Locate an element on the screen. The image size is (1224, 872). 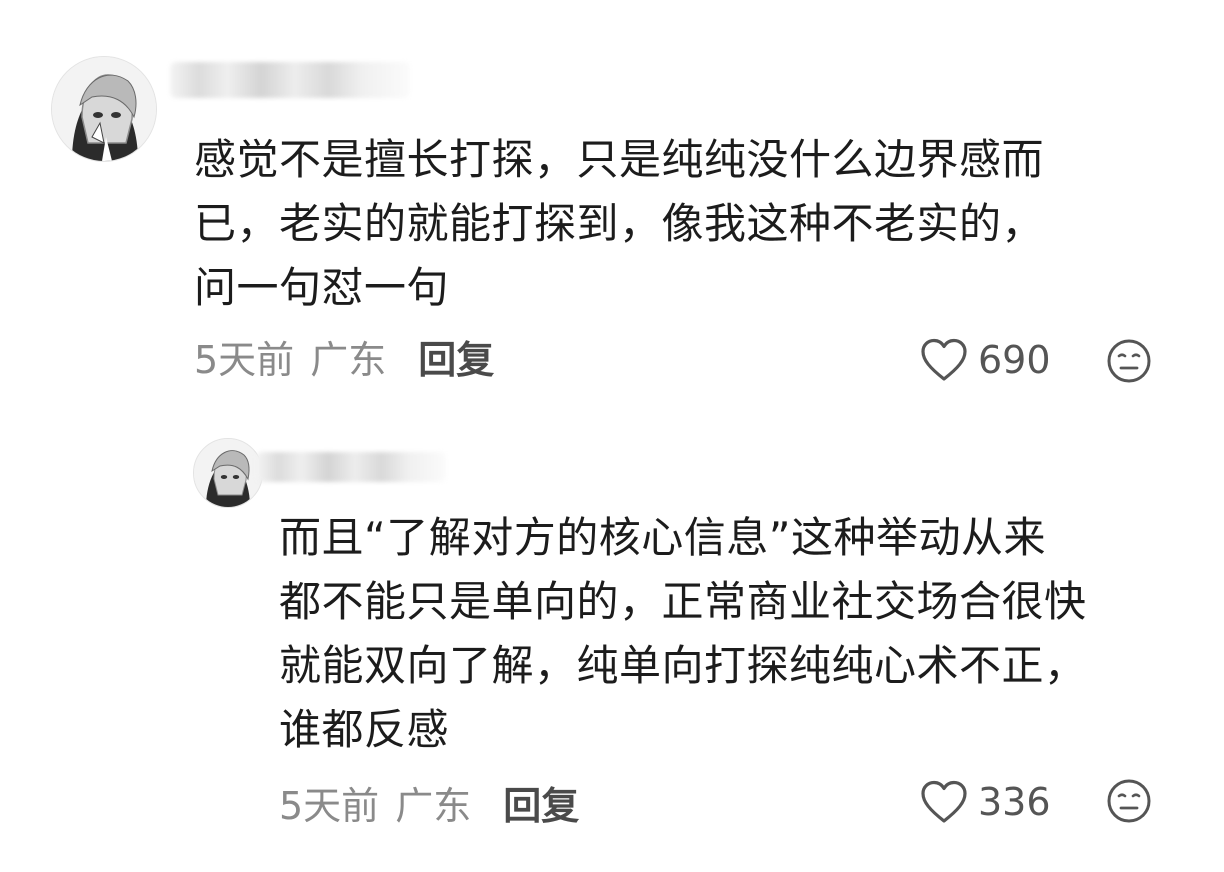
like-button: 690 is located at coordinates (985, 360).